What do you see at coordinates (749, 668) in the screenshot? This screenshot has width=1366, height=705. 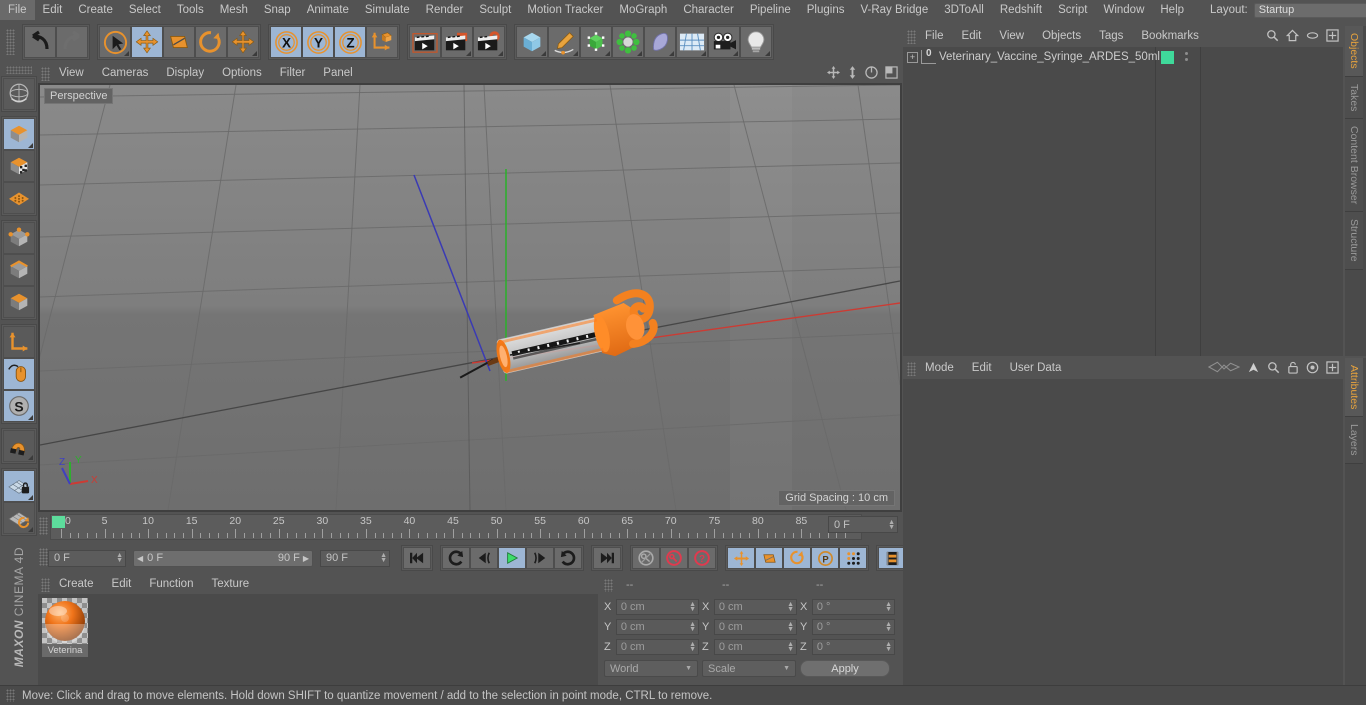 I see `transform-mode-dropdown: Scale ▼` at bounding box center [749, 668].